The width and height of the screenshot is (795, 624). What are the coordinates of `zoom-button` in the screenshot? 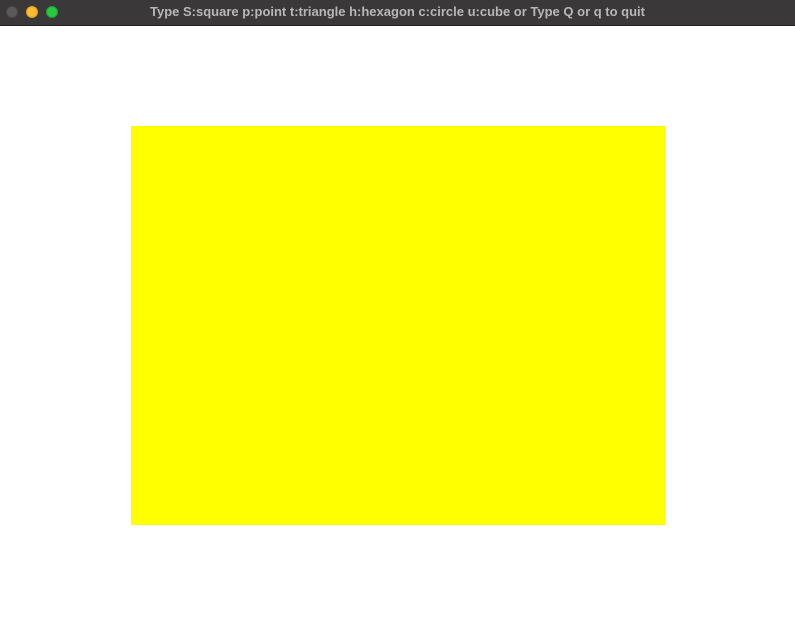 It's located at (52, 12).